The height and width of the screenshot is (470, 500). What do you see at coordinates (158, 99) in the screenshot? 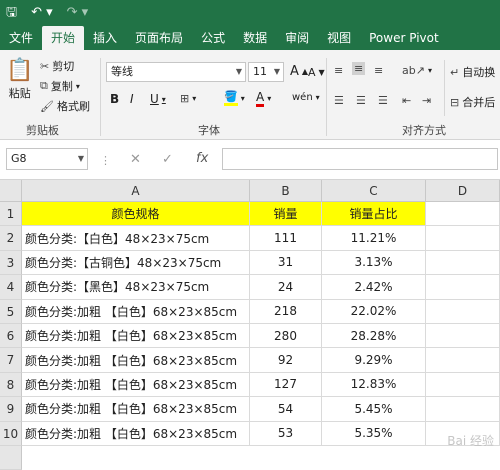
I see `underline-button: U▾` at bounding box center [158, 99].